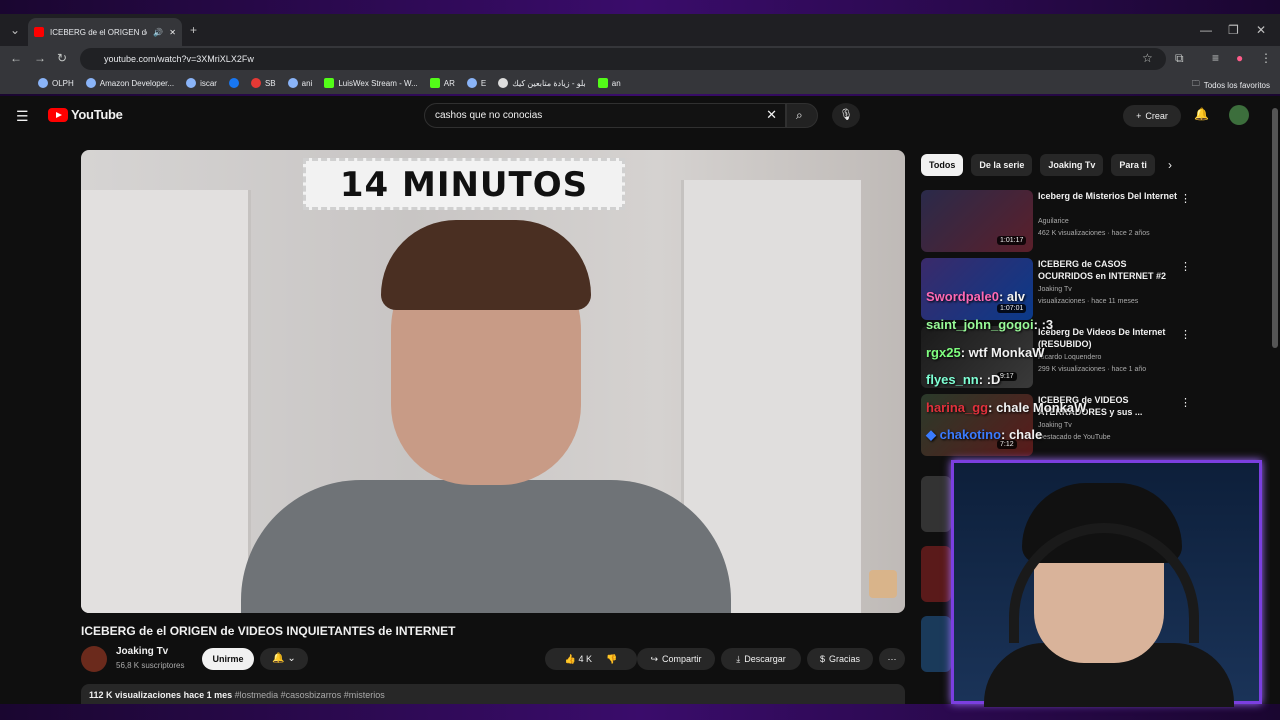 The image size is (1280, 720). I want to click on download-button: ⤓ Descargar, so click(761, 659).